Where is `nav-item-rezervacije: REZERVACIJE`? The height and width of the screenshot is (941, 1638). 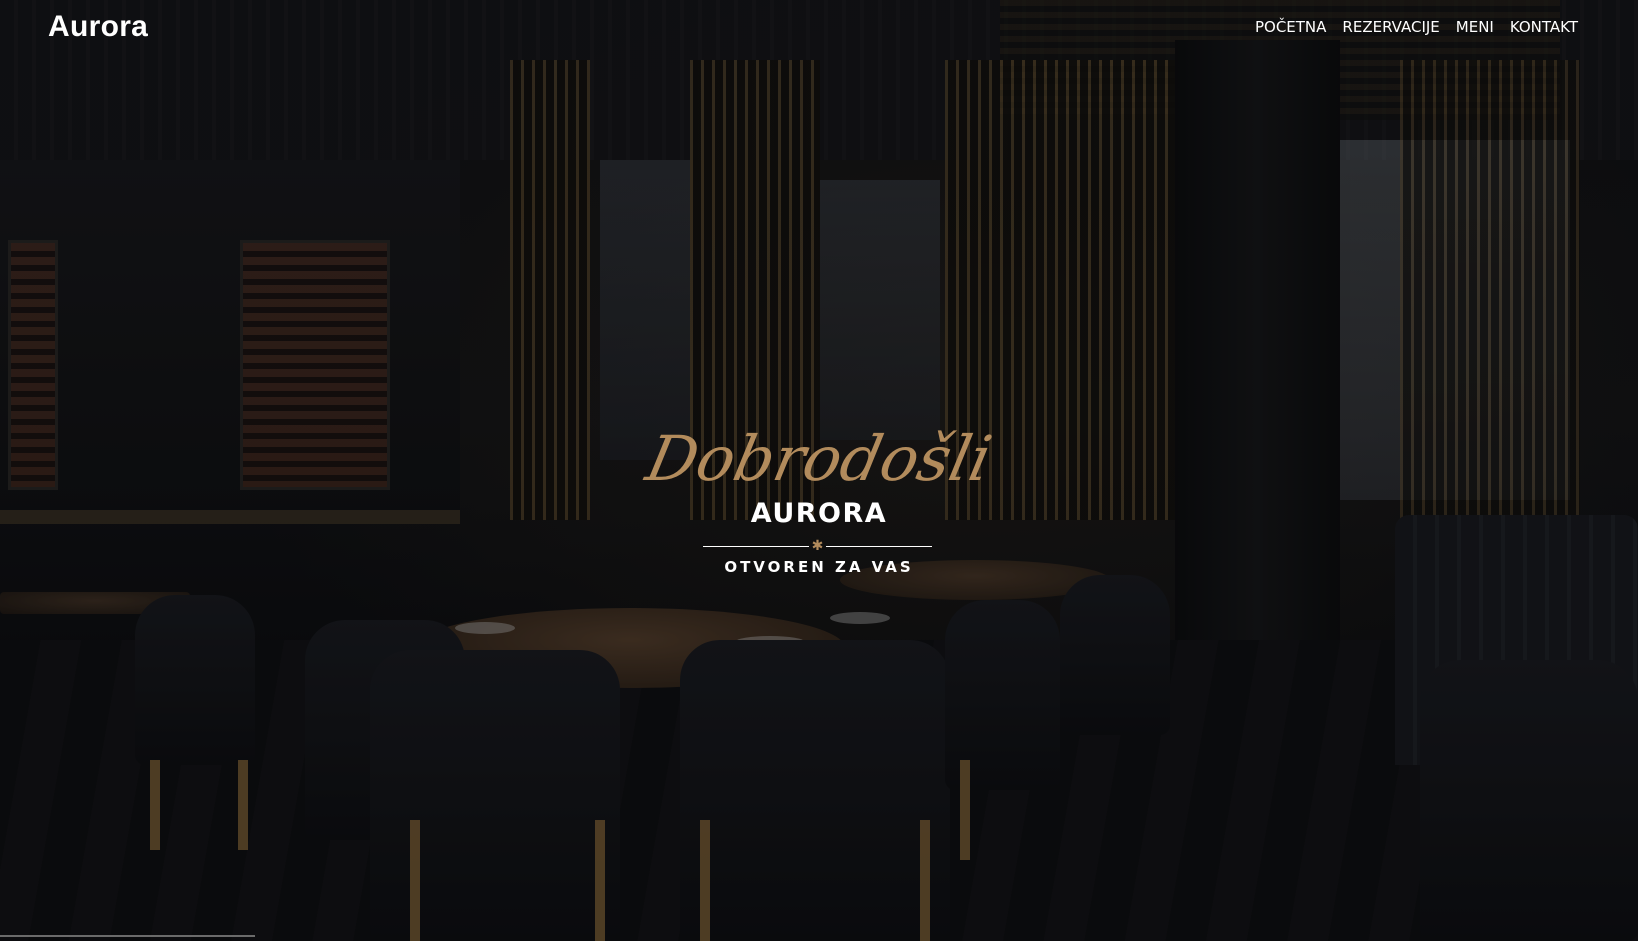 nav-item-rezervacije: REZERVACIJE is located at coordinates (1390, 27).